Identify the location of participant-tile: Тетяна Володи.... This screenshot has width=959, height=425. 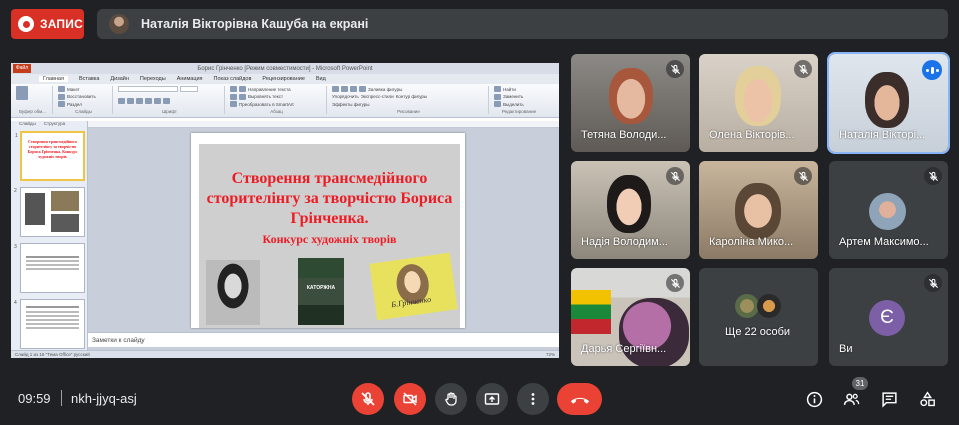
(630, 103).